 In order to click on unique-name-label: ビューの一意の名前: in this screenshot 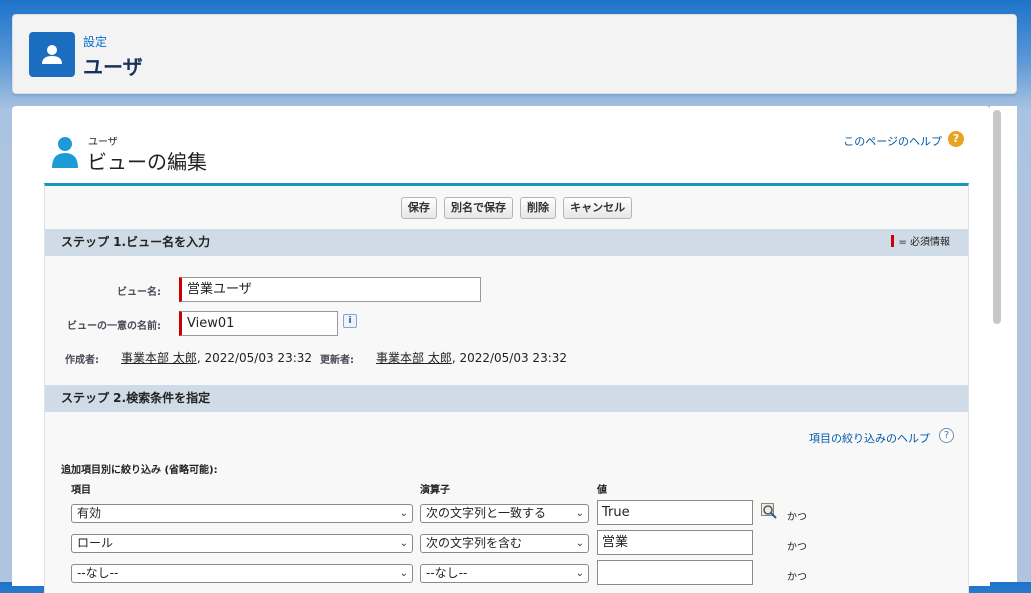, I will do `click(114, 326)`.